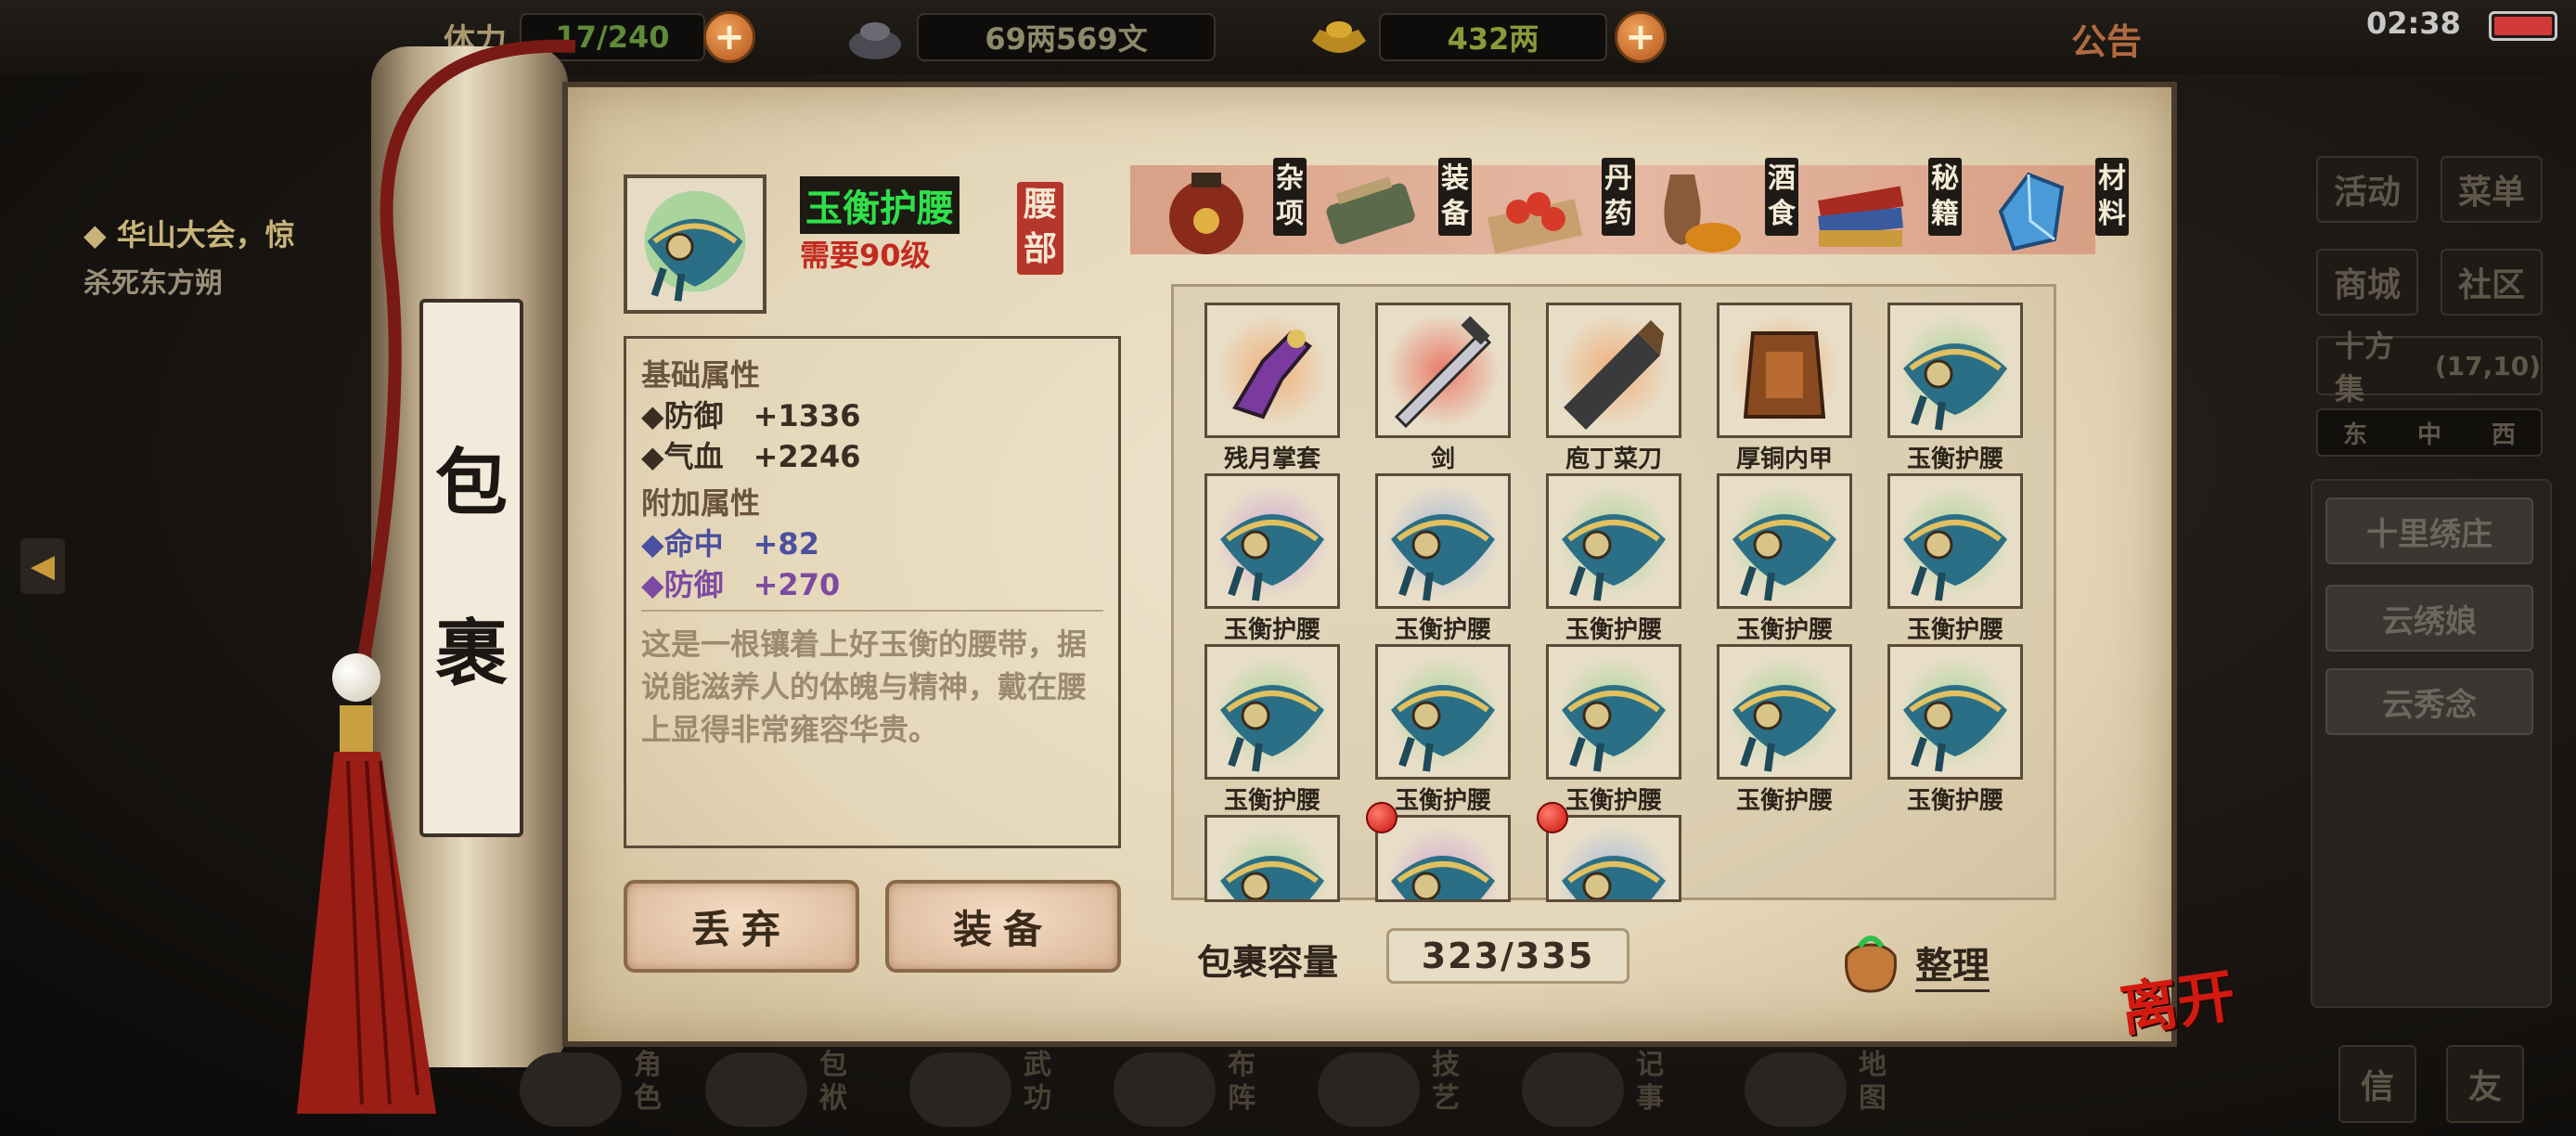 The height and width of the screenshot is (1136, 2576). Describe the element at coordinates (1003, 926) in the screenshot. I see `equip-button: 装备` at that location.